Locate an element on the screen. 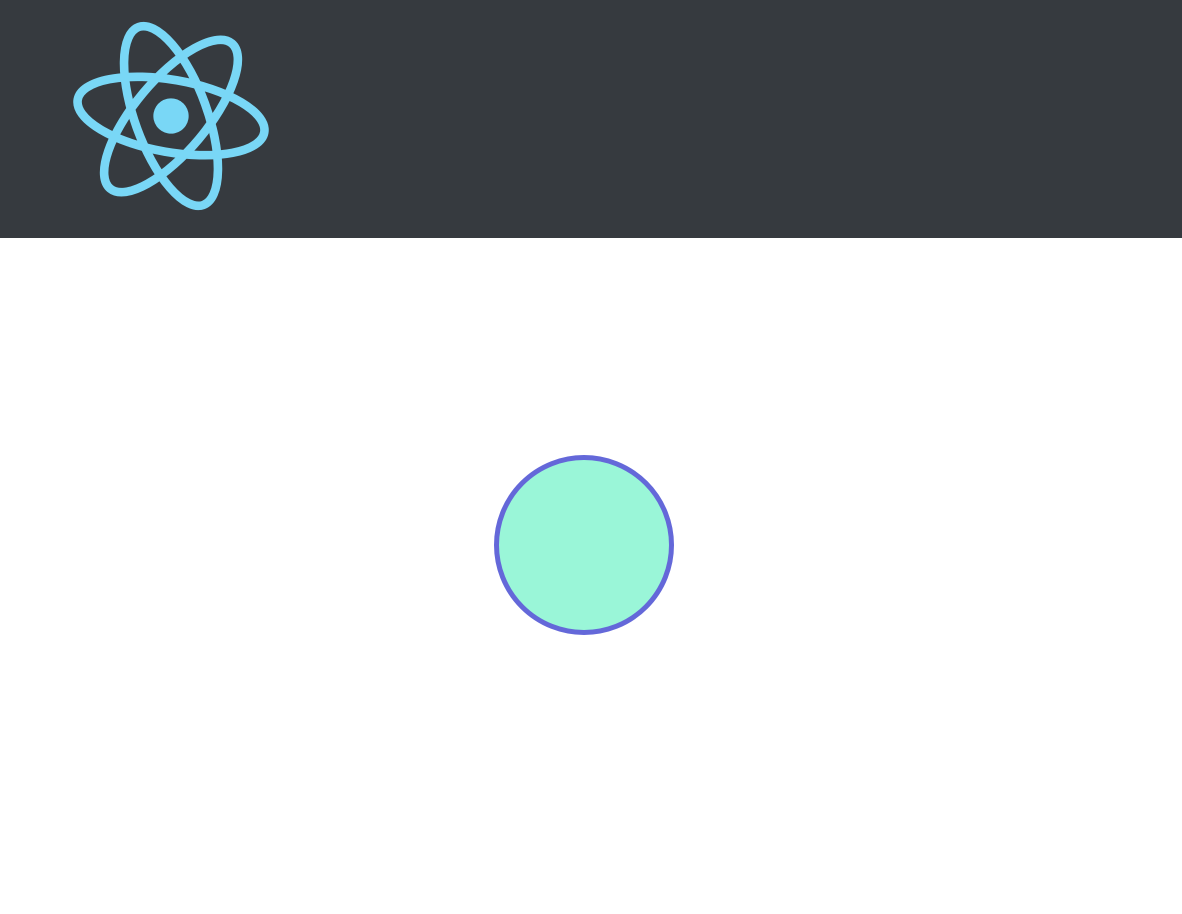 The height and width of the screenshot is (914, 1182). react-atom-icon is located at coordinates (171, 116).